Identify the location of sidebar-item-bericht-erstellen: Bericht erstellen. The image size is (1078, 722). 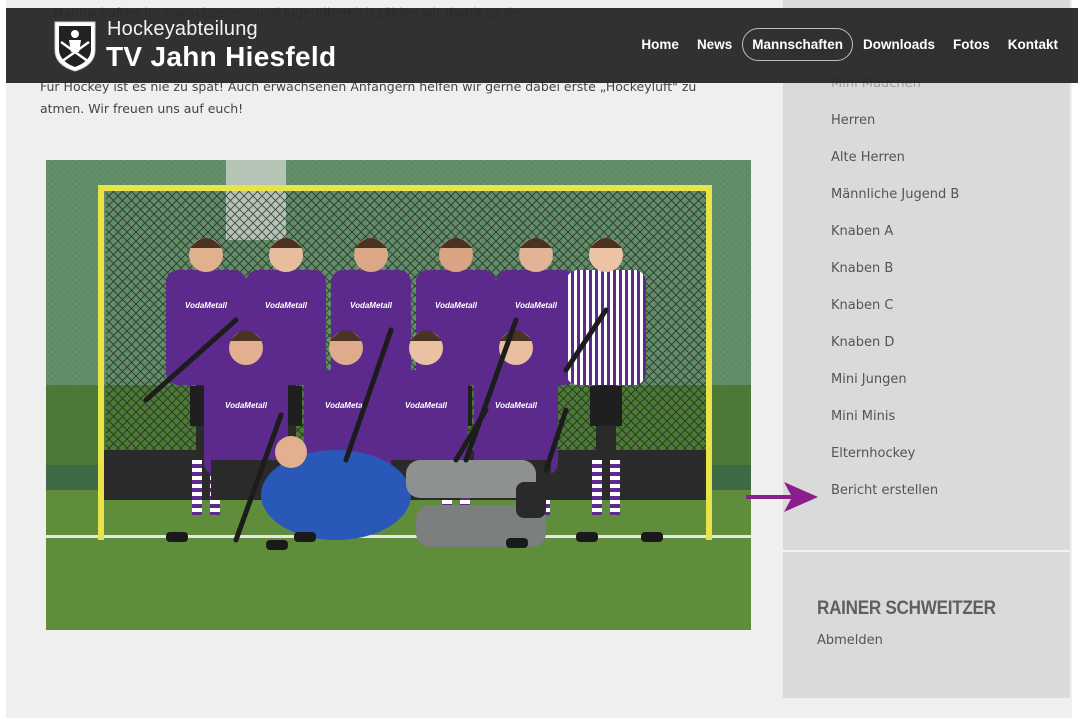
(884, 490).